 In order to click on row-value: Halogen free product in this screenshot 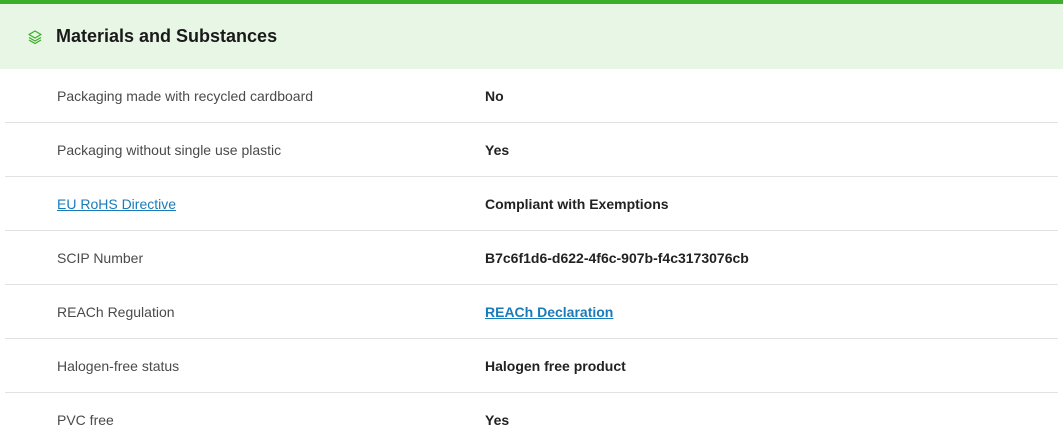, I will do `click(555, 365)`.